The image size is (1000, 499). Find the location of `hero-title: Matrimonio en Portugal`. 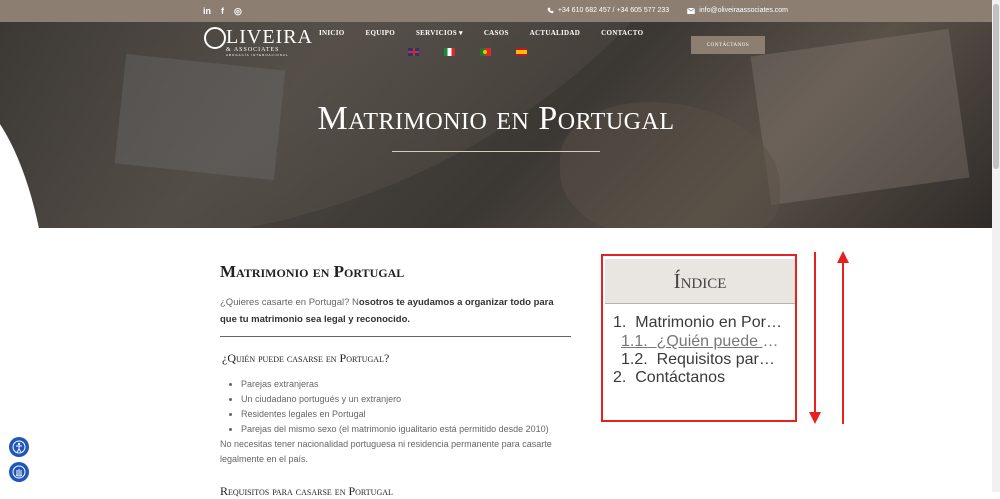

hero-title: Matrimonio en Portugal is located at coordinates (496, 118).